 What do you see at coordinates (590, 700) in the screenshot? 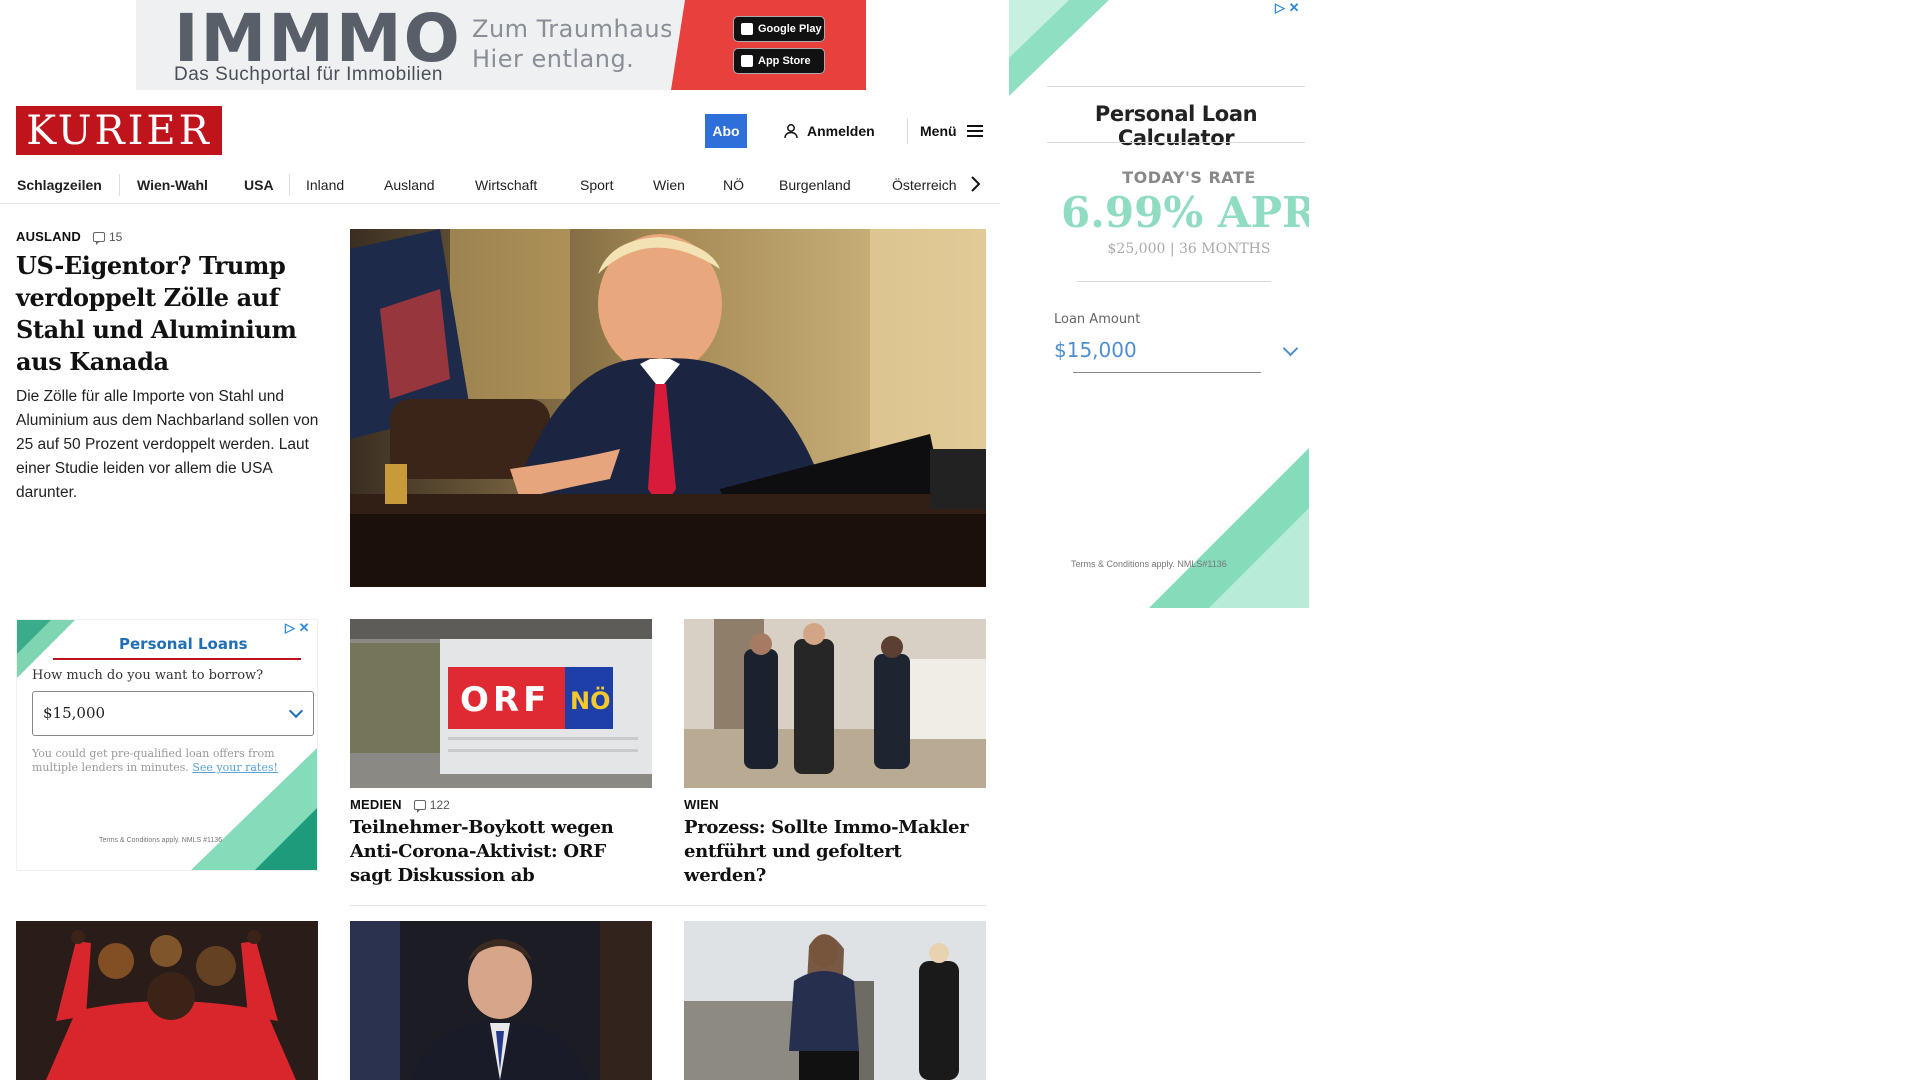
I see `noe-sign-text: NÖ` at bounding box center [590, 700].